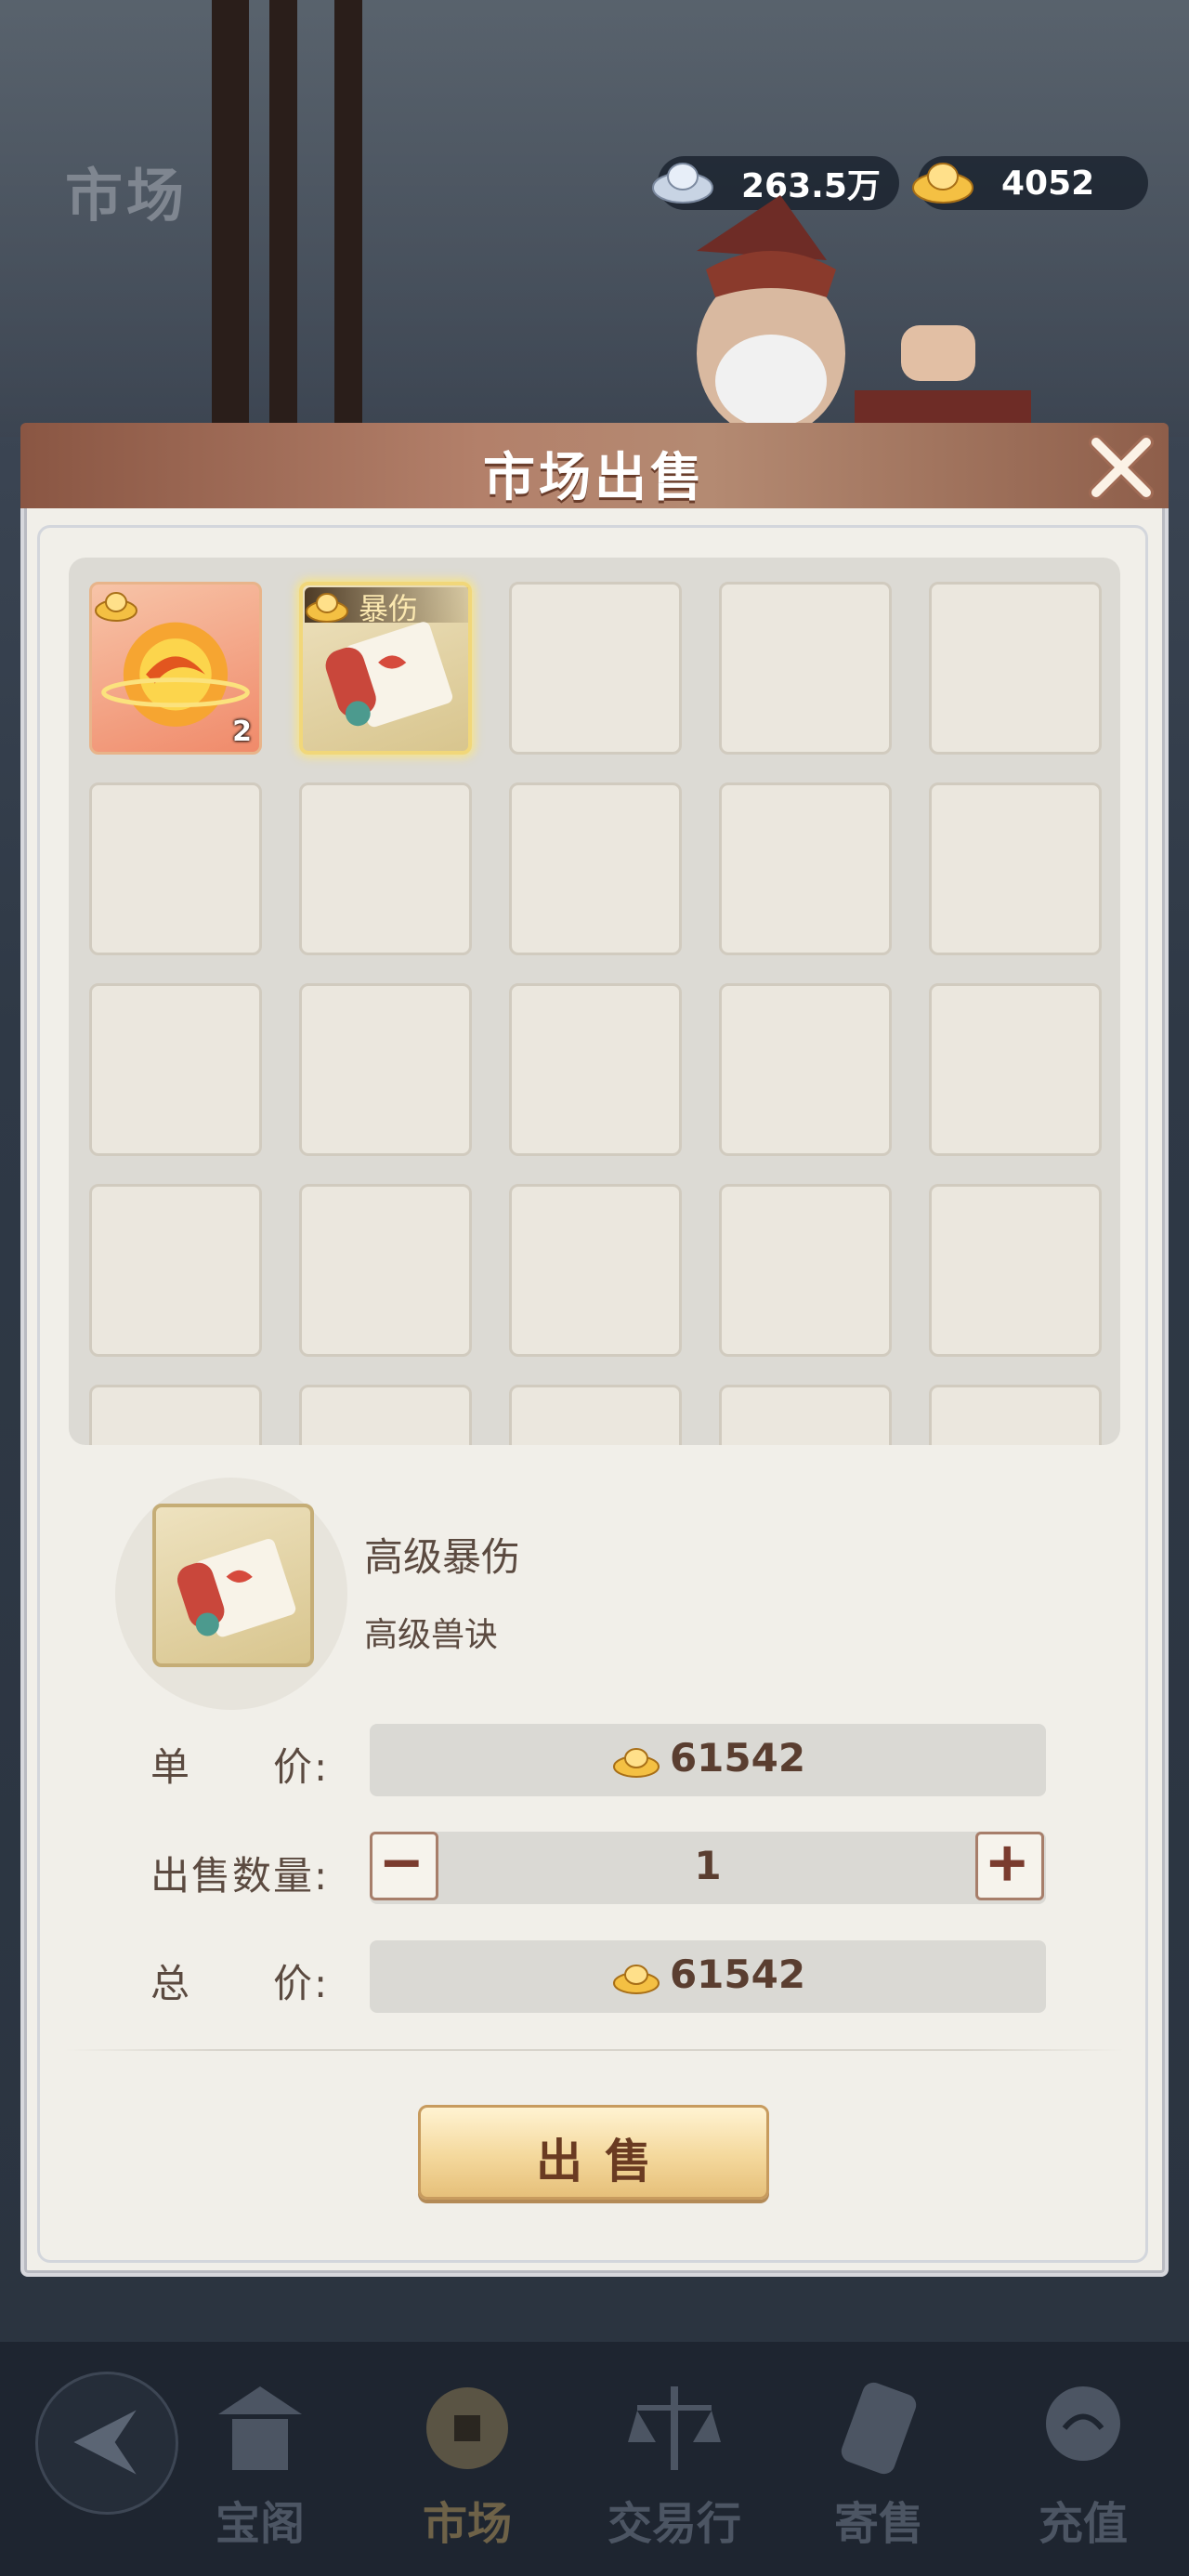 This screenshot has width=1189, height=2576. What do you see at coordinates (1083, 2524) in the screenshot?
I see `nav-label: 充值` at bounding box center [1083, 2524].